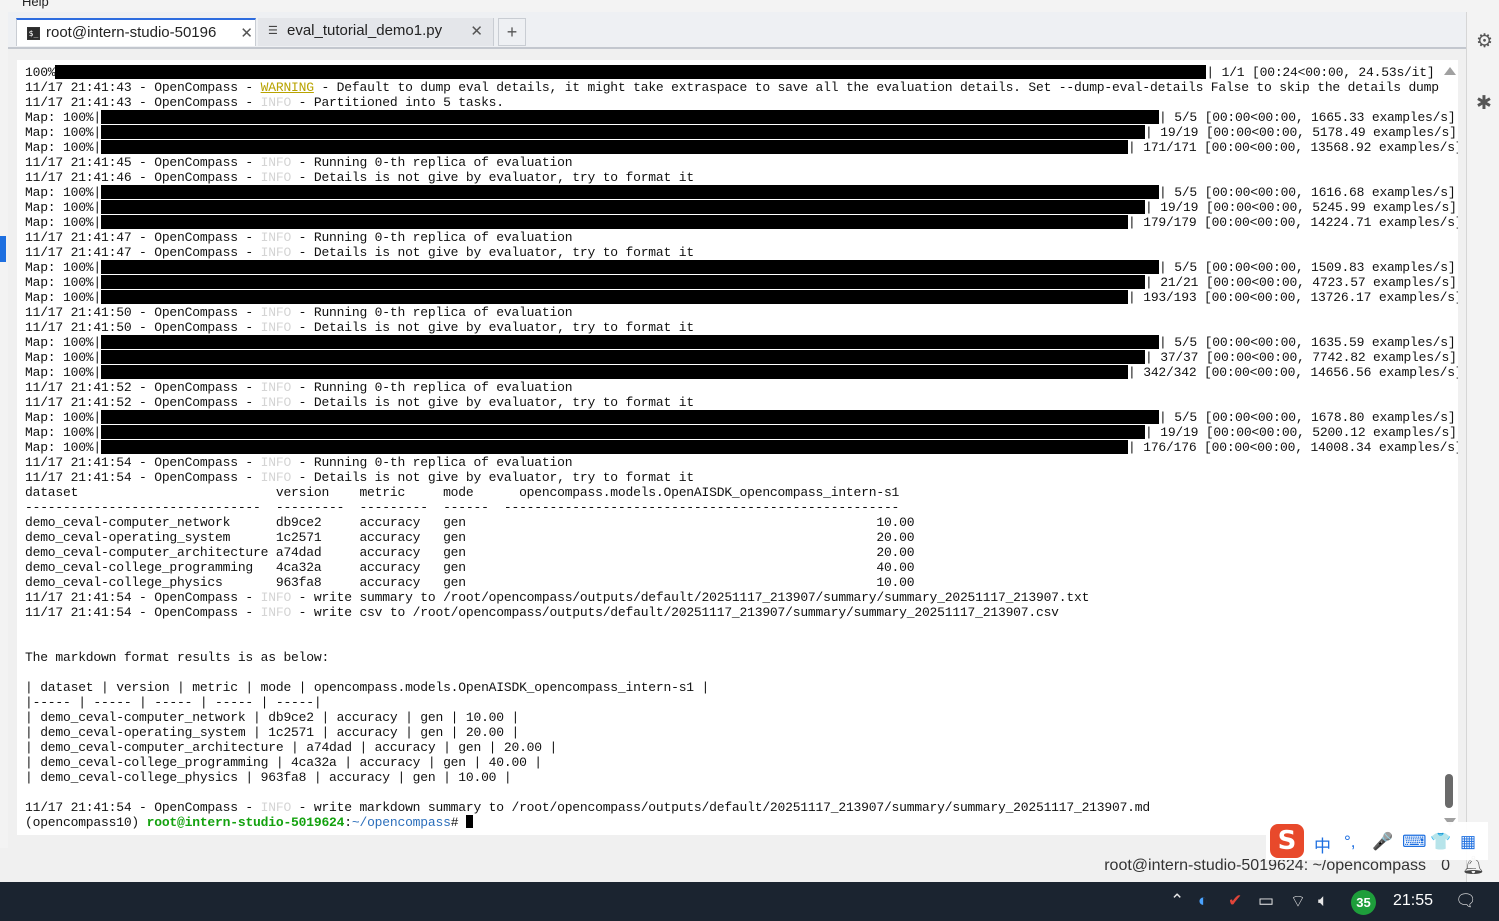 This screenshot has width=1499, height=921. I want to click on tab-file: ☰ eval_tutorial_demo1.py ✕, so click(376, 32).